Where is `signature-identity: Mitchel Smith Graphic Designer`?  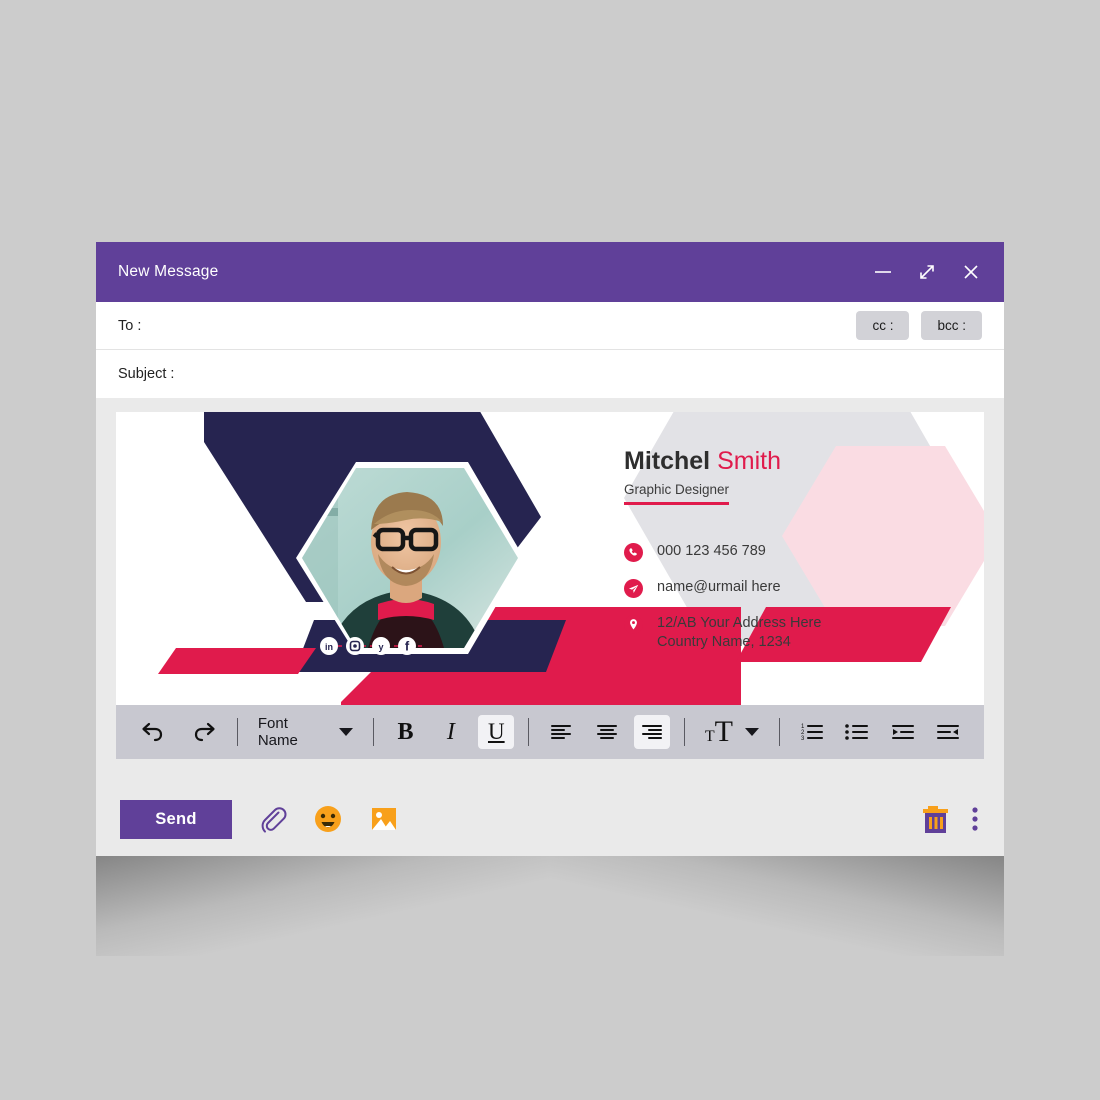 signature-identity: Mitchel Smith Graphic Designer is located at coordinates (789, 476).